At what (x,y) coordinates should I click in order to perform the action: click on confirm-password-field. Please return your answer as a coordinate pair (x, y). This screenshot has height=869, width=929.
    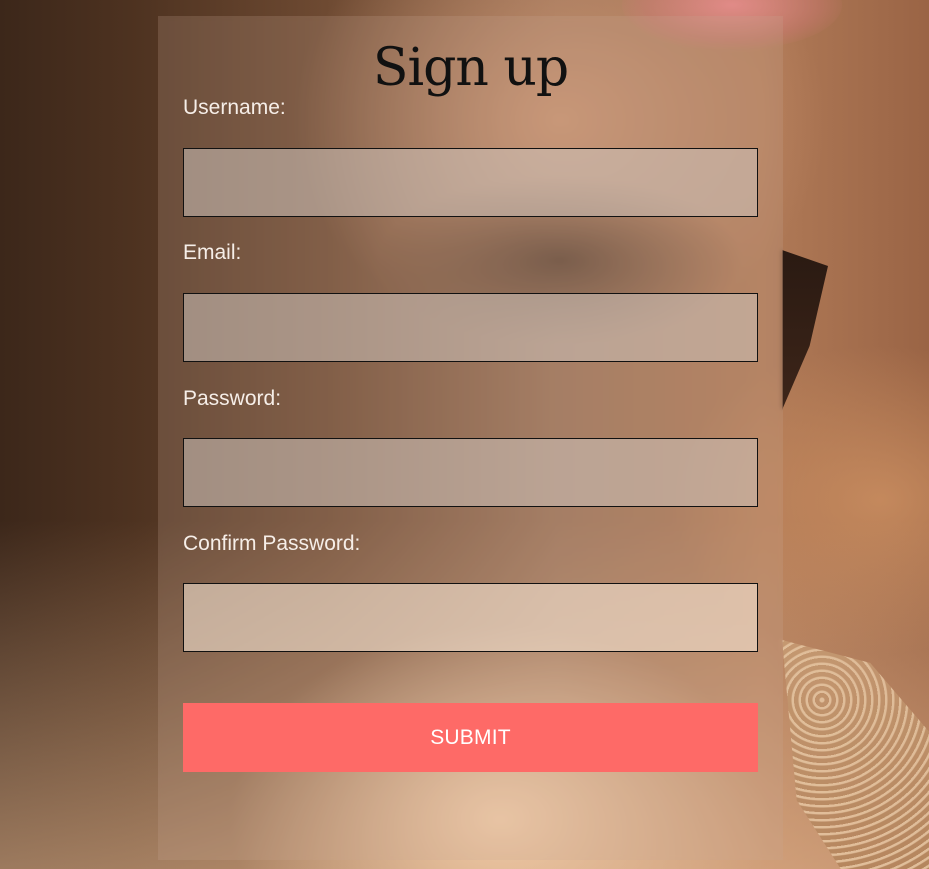
    Looking at the image, I should click on (470, 617).